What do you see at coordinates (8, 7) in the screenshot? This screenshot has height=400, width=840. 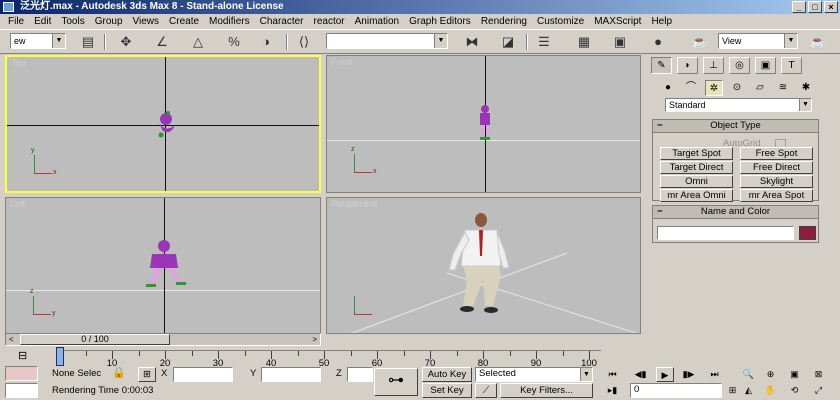 I see `app-icon` at bounding box center [8, 7].